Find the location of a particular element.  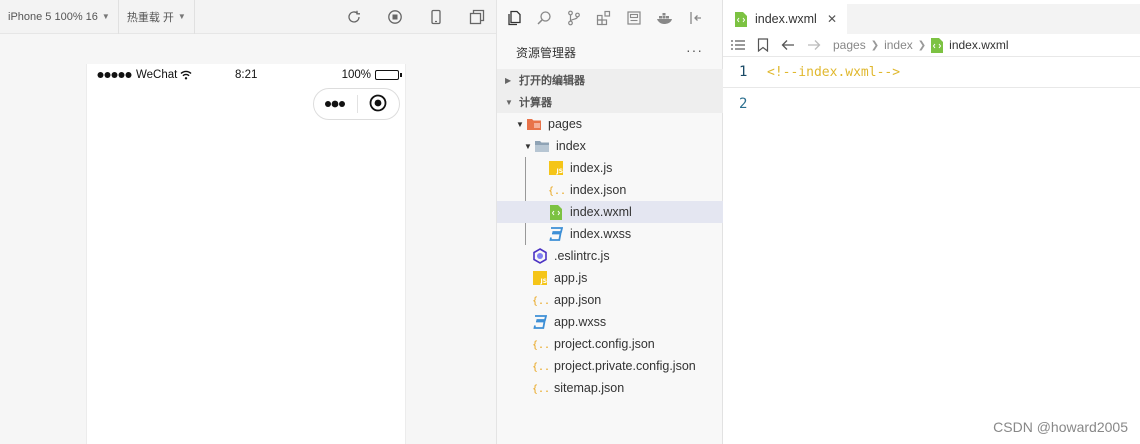

folder-pages-icon is located at coordinates (534, 124).